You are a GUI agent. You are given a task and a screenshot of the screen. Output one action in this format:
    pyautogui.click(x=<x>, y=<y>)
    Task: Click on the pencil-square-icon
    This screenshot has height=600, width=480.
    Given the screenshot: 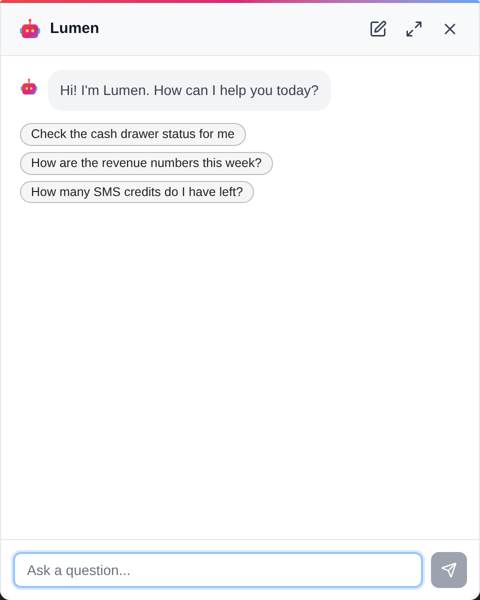 What is the action you would take?
    pyautogui.click(x=378, y=29)
    